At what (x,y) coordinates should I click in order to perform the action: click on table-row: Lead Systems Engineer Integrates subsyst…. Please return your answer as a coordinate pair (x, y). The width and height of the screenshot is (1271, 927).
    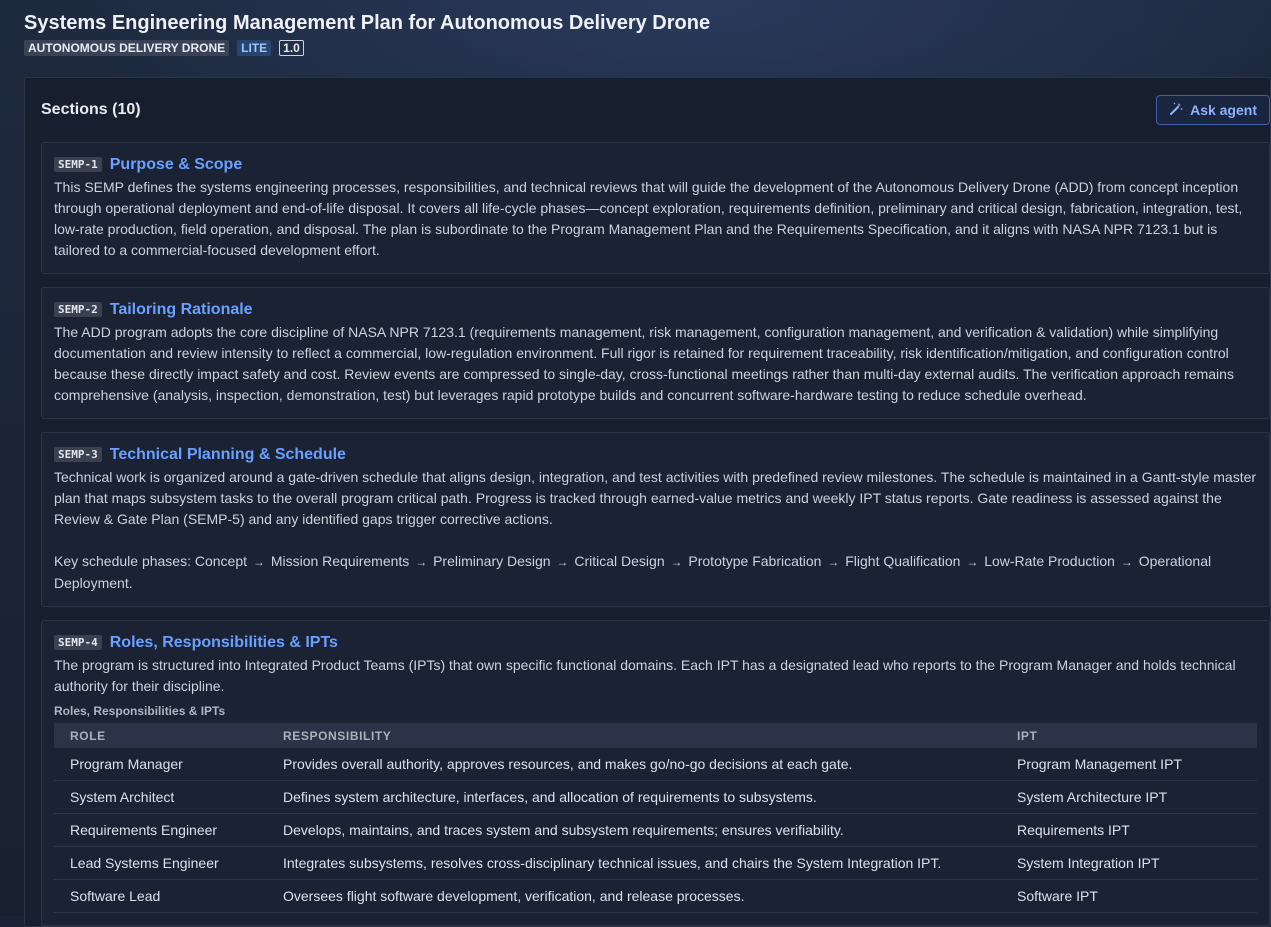
    Looking at the image, I should click on (655, 863).